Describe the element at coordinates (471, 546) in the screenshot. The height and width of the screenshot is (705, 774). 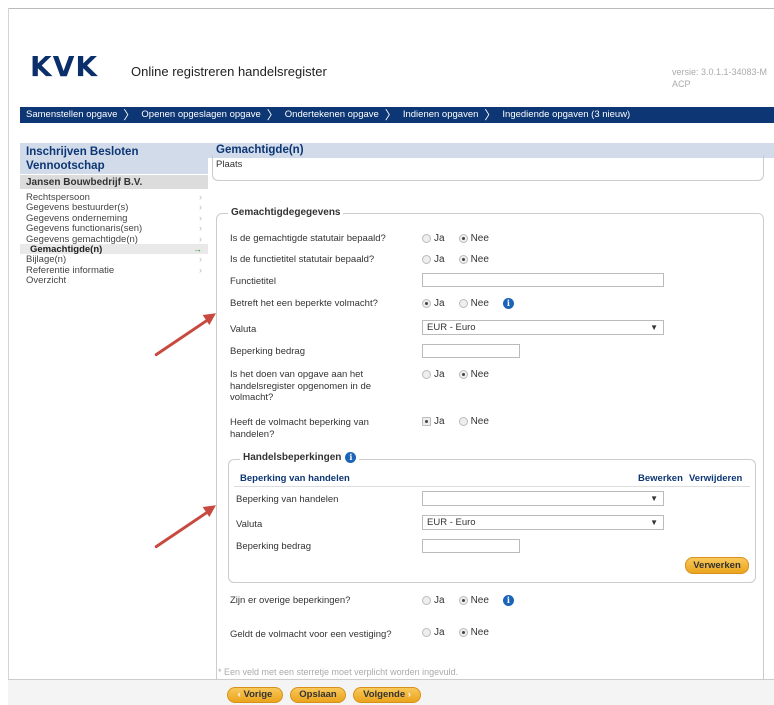
I see `hb-bedrag-input` at that location.